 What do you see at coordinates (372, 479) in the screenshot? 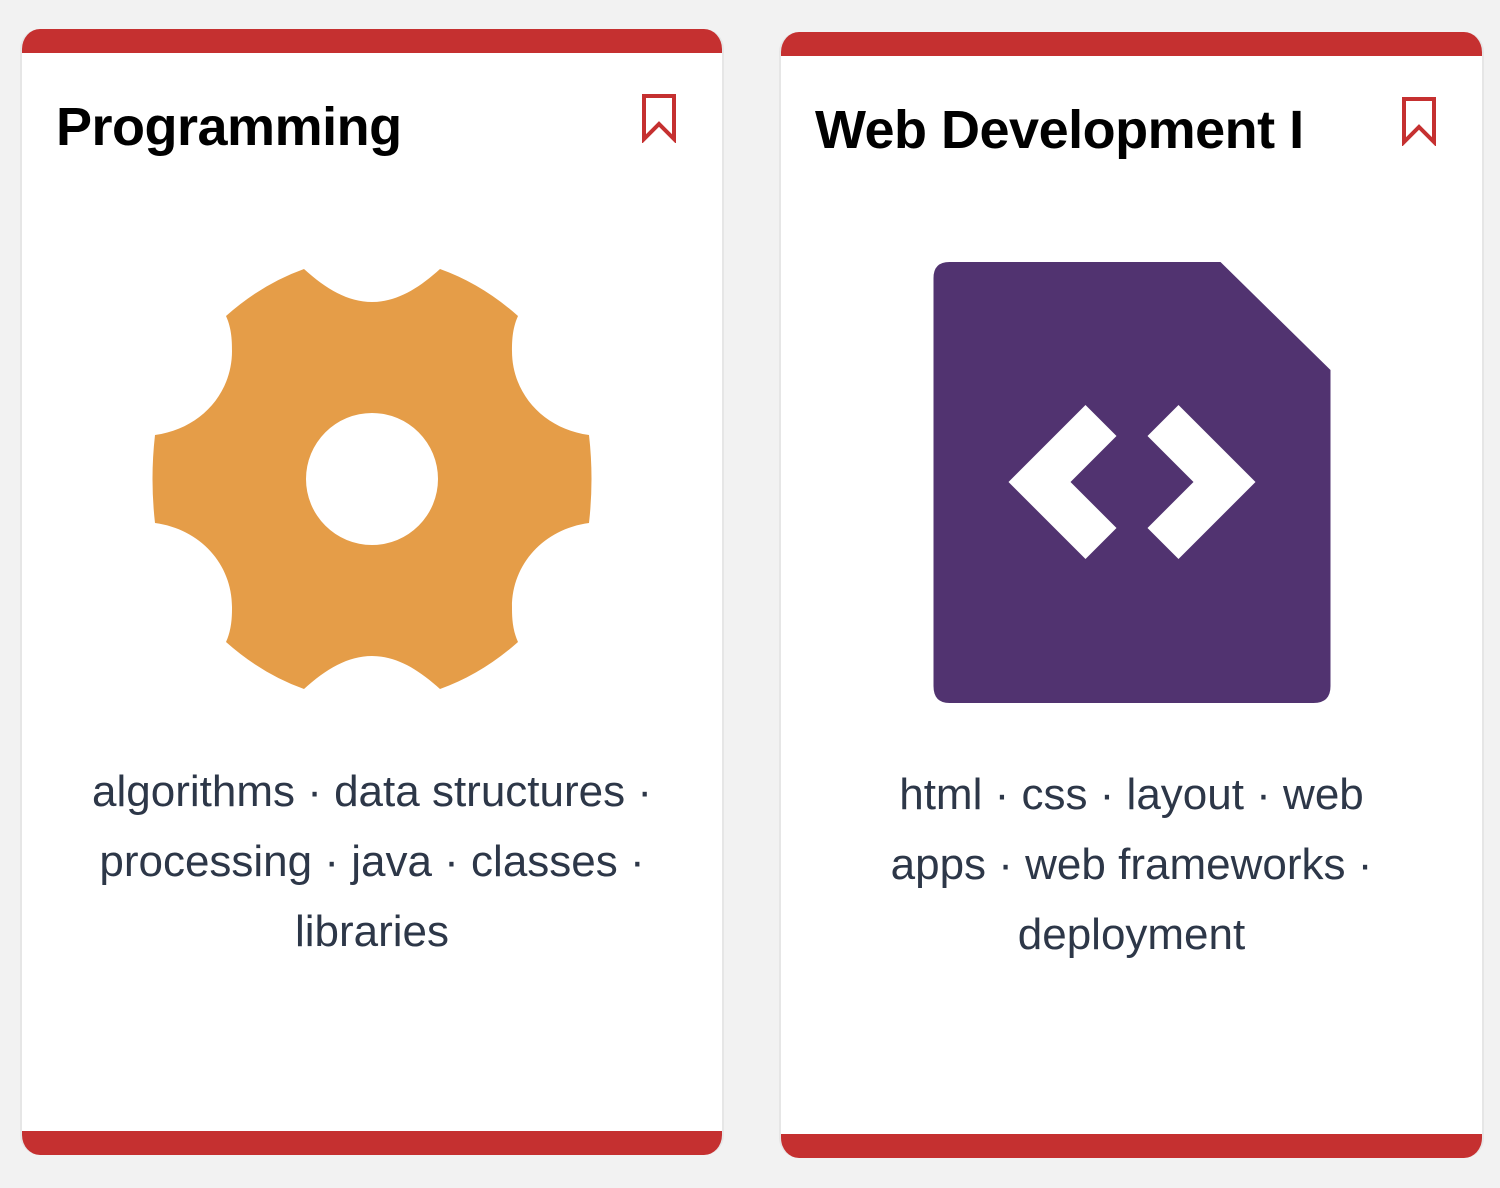
I see `gear-icon` at bounding box center [372, 479].